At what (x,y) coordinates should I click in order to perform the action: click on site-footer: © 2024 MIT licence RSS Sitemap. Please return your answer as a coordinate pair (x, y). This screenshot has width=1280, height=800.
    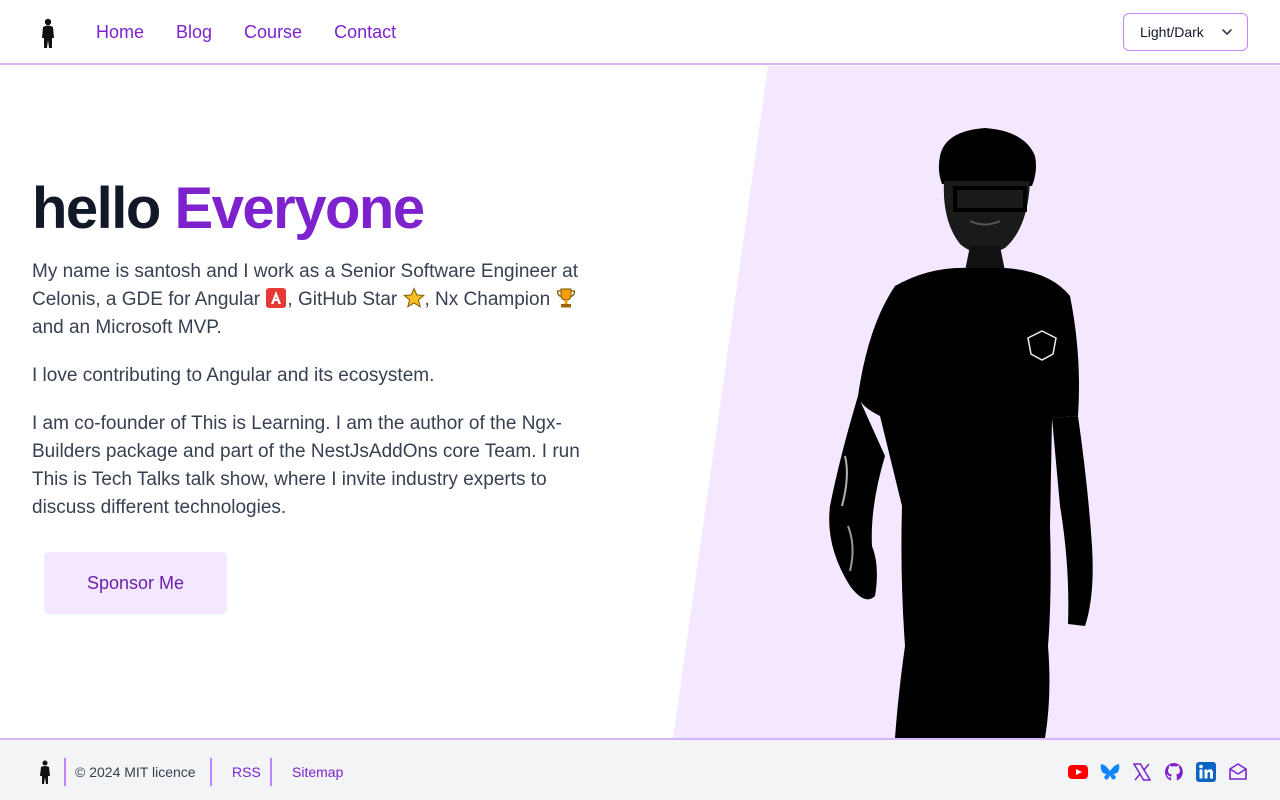
    Looking at the image, I should click on (640, 769).